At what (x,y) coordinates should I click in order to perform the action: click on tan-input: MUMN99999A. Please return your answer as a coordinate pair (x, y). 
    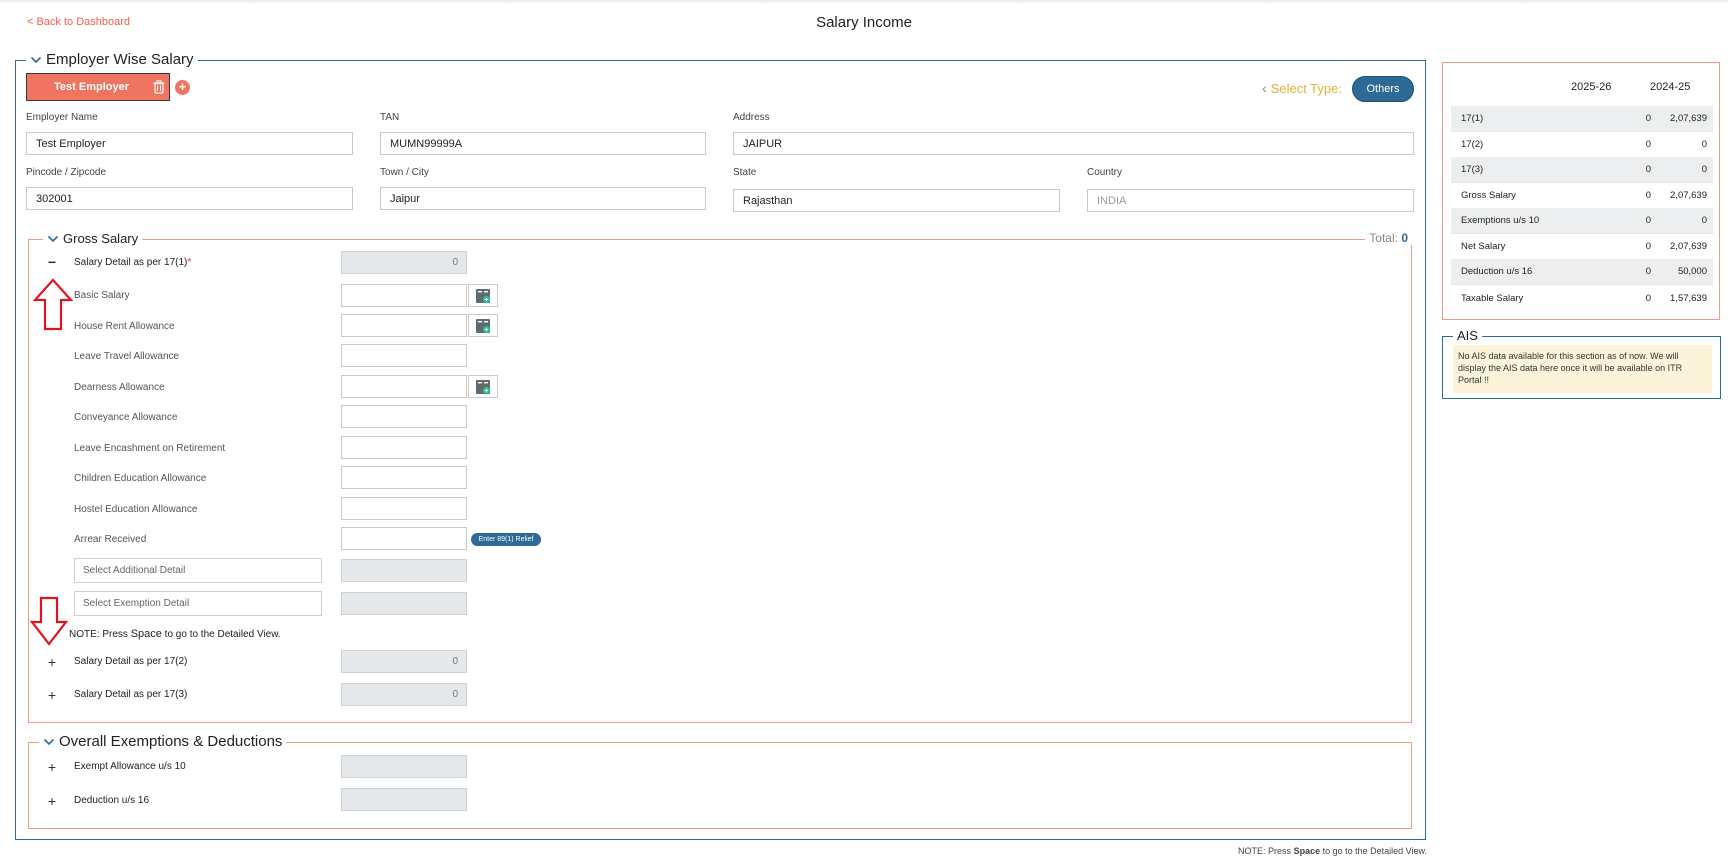
    Looking at the image, I should click on (543, 143).